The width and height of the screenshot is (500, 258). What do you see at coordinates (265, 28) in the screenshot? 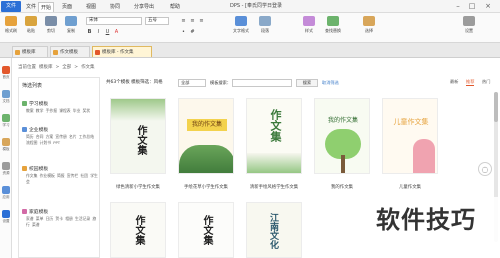
I see `paragraph-button: 段落` at bounding box center [265, 28].